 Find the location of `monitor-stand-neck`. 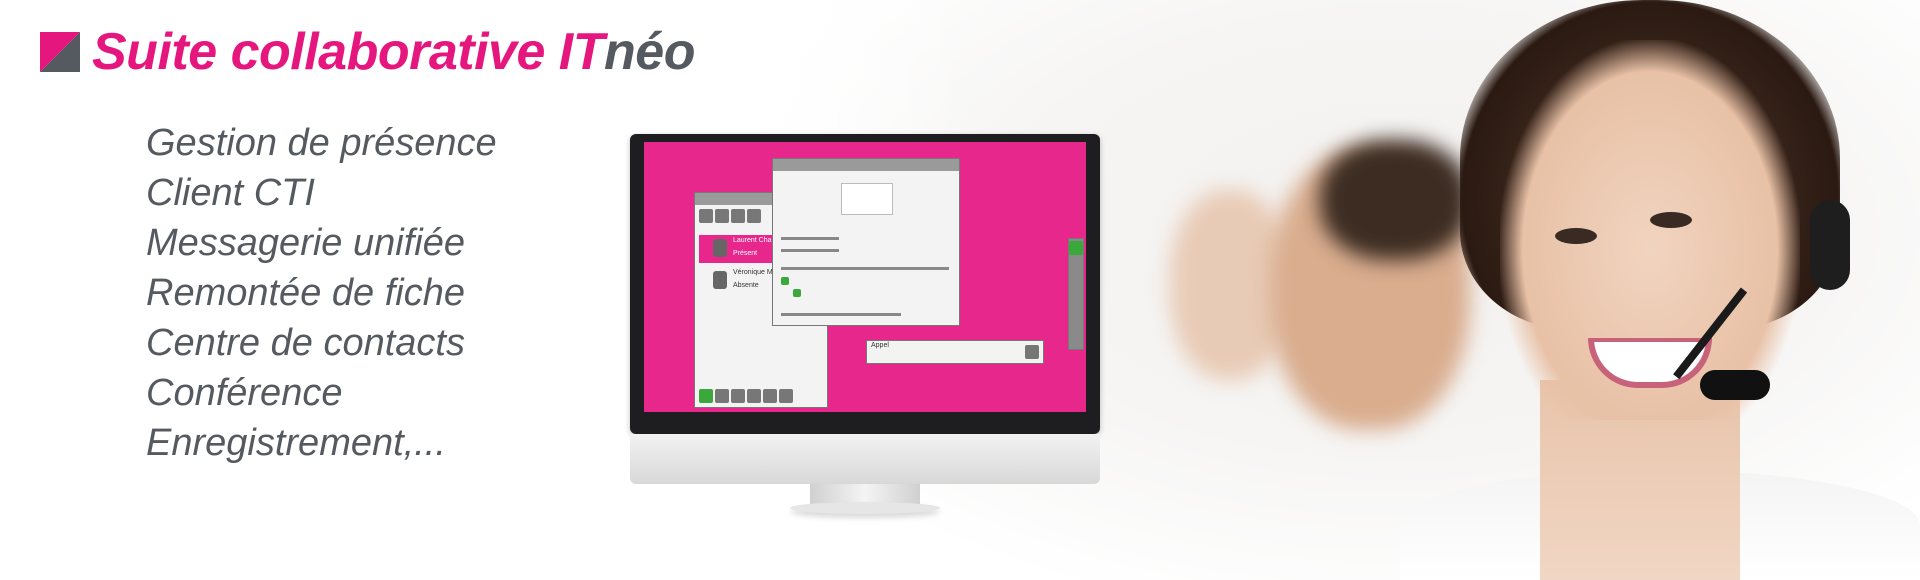

monitor-stand-neck is located at coordinates (865, 494).